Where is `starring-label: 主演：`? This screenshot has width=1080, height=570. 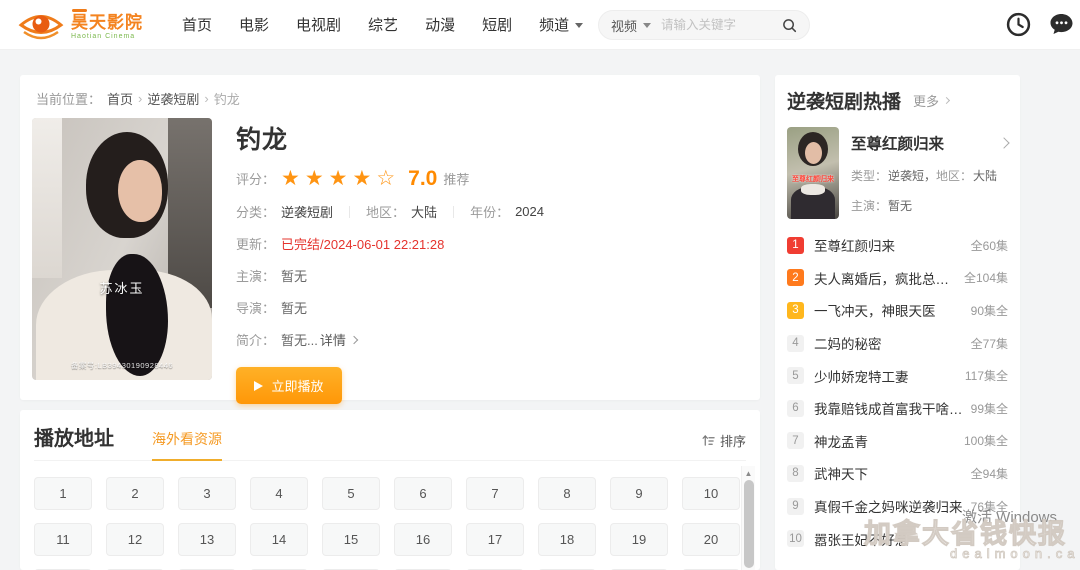 starring-label: 主演： is located at coordinates (256, 276).